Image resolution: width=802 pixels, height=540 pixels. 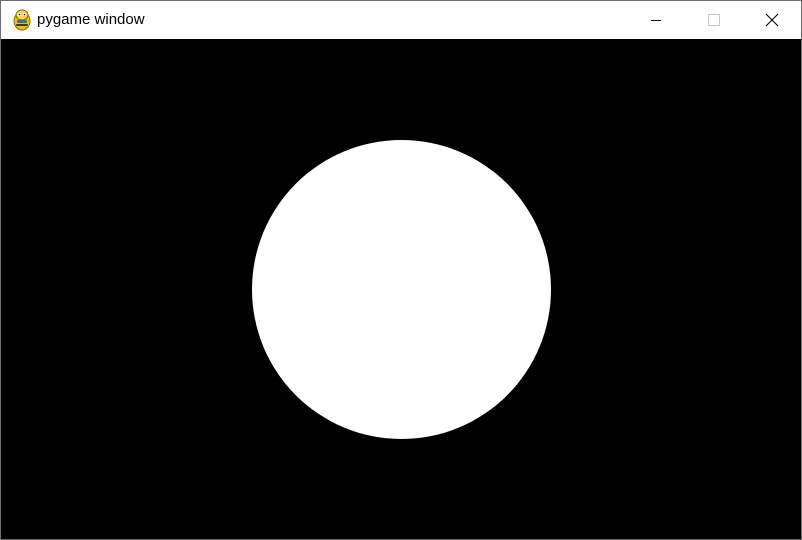 I want to click on title-bar: pygame window, so click(x=401, y=20).